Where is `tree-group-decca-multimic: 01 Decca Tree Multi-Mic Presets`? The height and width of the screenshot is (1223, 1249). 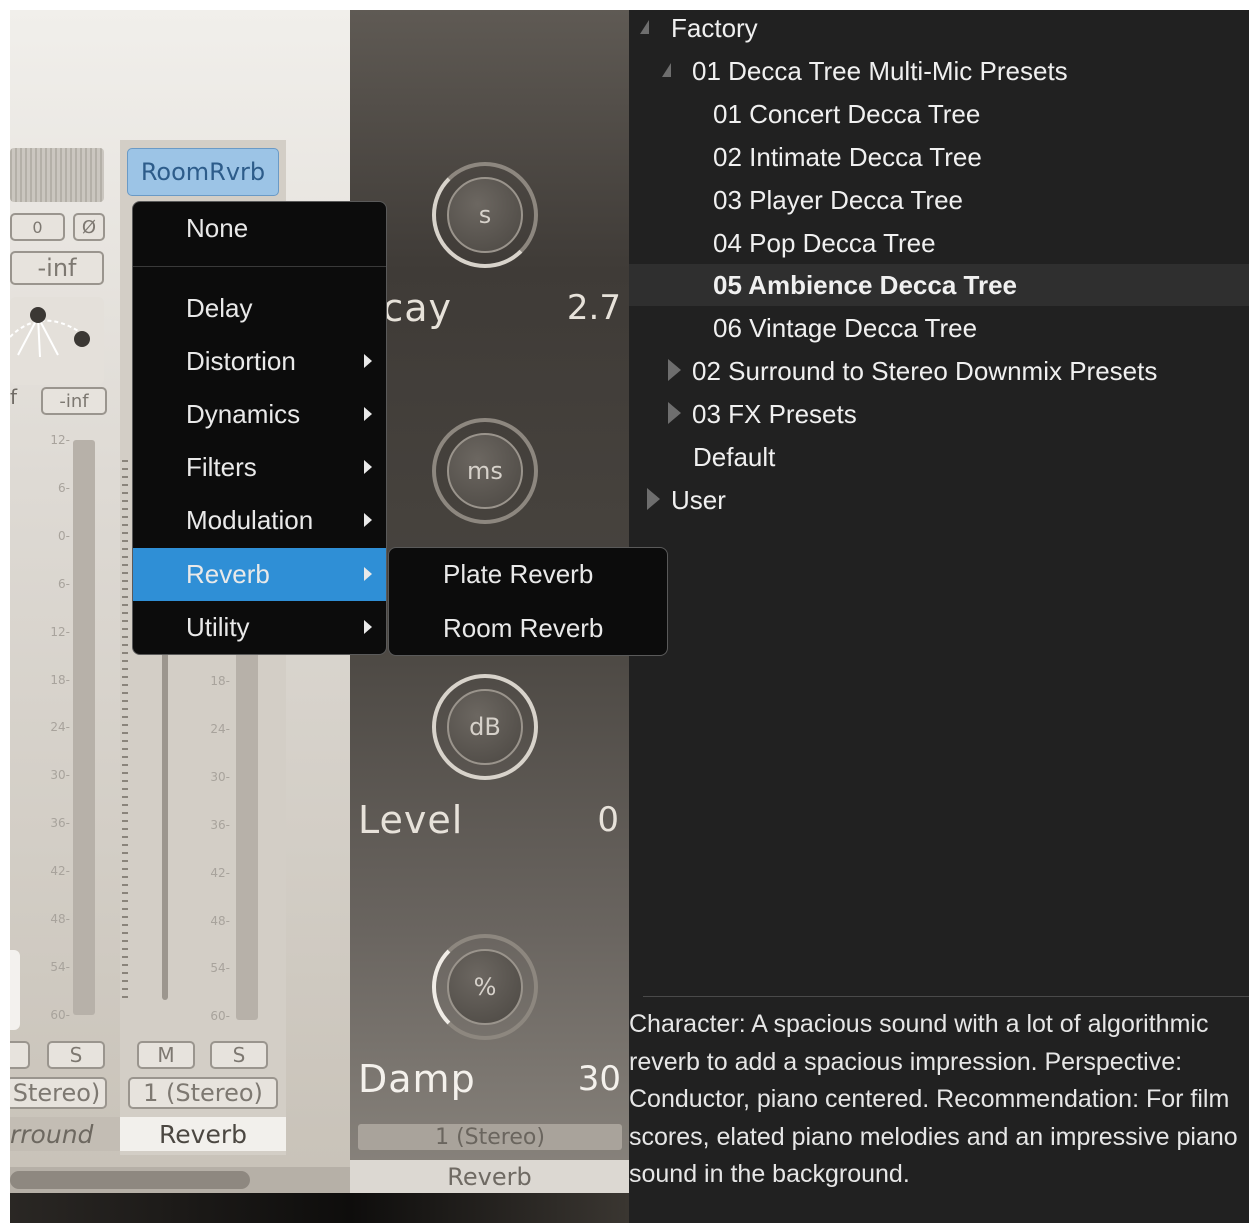 tree-group-decca-multimic: 01 Decca Tree Multi-Mic Presets is located at coordinates (880, 71).